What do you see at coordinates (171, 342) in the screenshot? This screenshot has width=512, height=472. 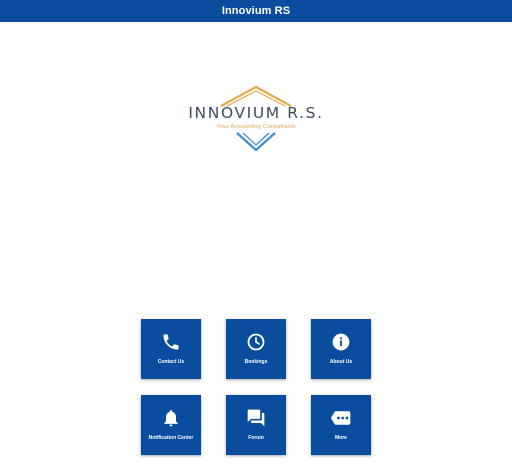 I see `phone-icon` at bounding box center [171, 342].